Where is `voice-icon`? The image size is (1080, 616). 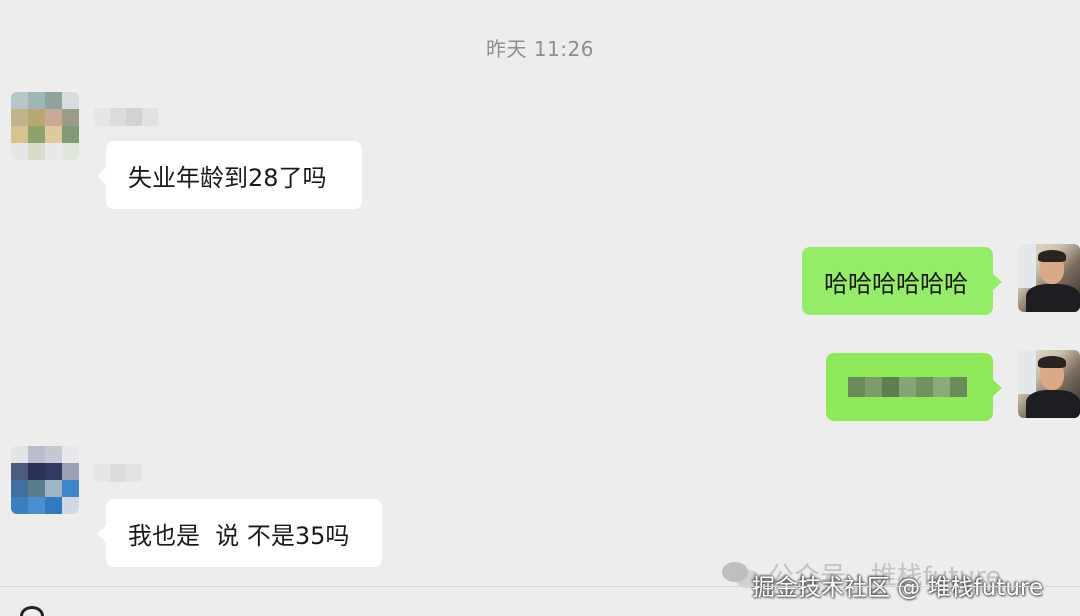 voice-icon is located at coordinates (32, 611).